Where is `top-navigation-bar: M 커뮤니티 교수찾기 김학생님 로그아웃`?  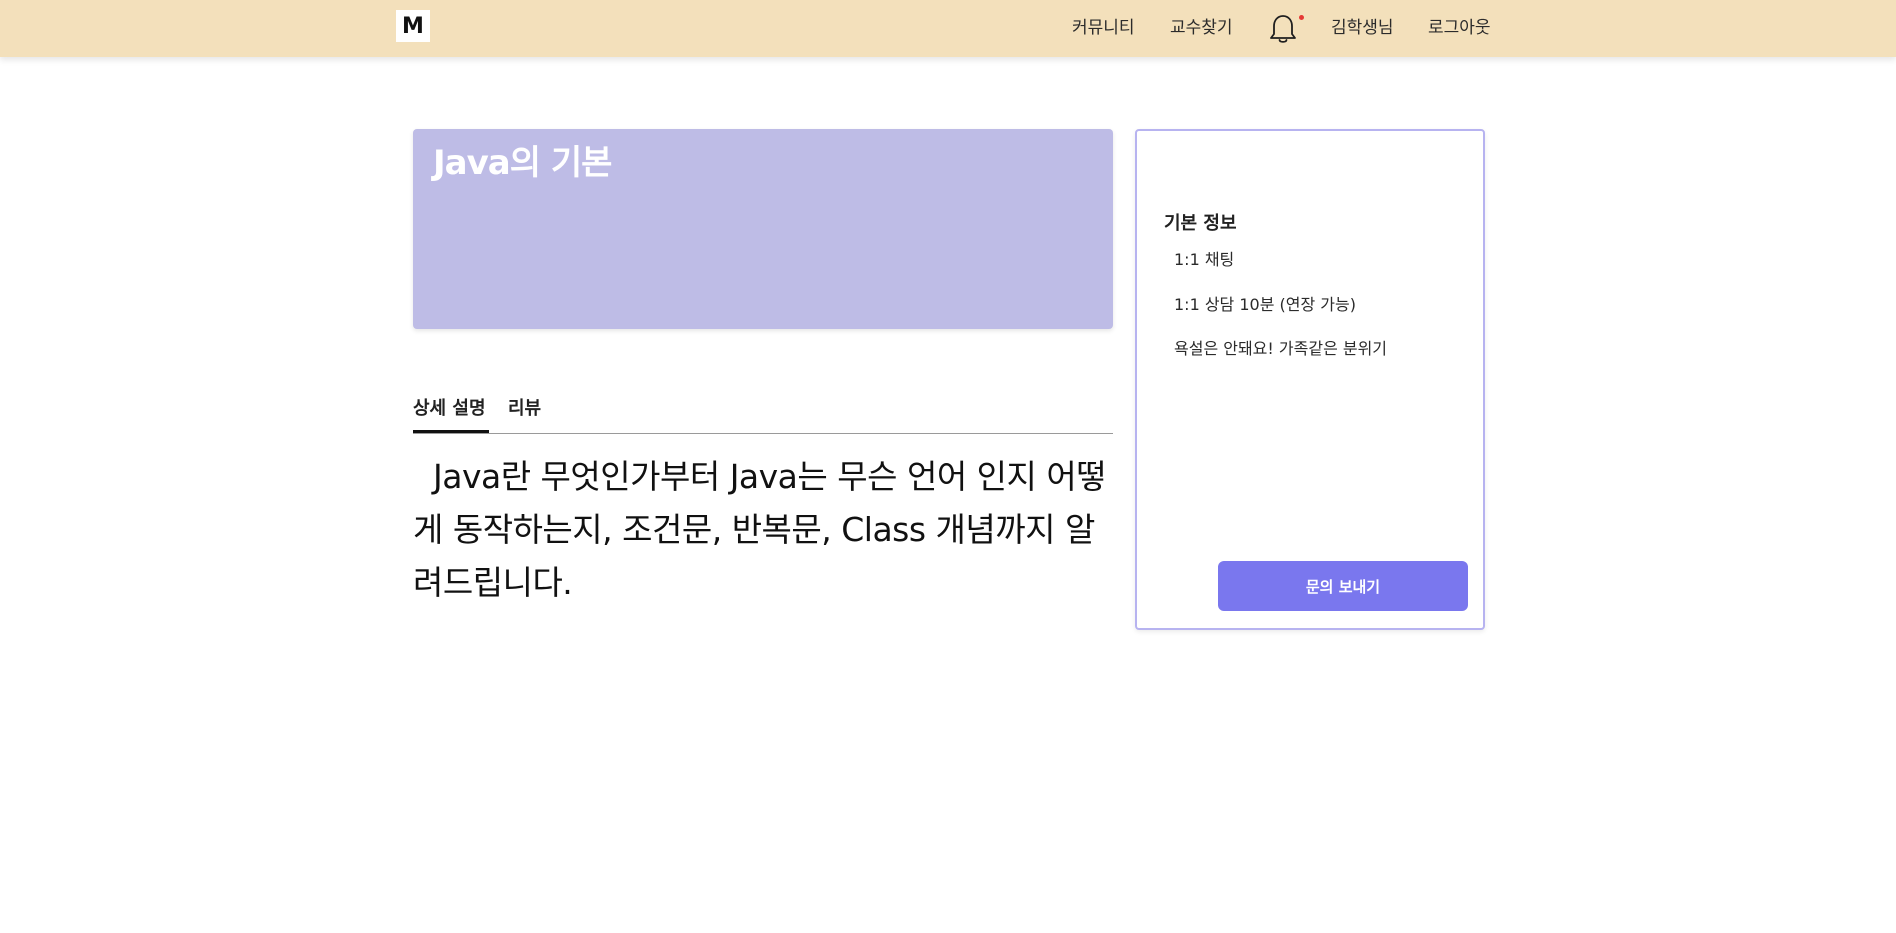 top-navigation-bar: M 커뮤니티 교수찾기 김학생님 로그아웃 is located at coordinates (948, 28).